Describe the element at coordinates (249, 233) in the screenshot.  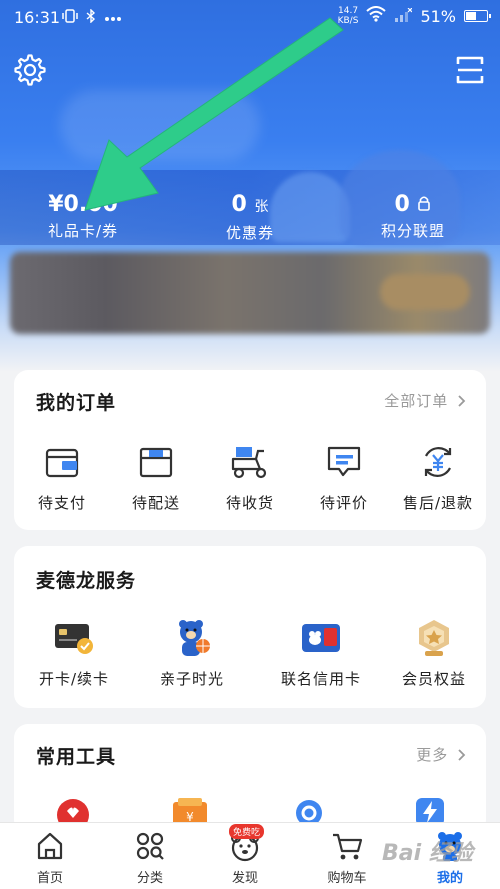
I see `coupon-label: 优惠券` at that location.